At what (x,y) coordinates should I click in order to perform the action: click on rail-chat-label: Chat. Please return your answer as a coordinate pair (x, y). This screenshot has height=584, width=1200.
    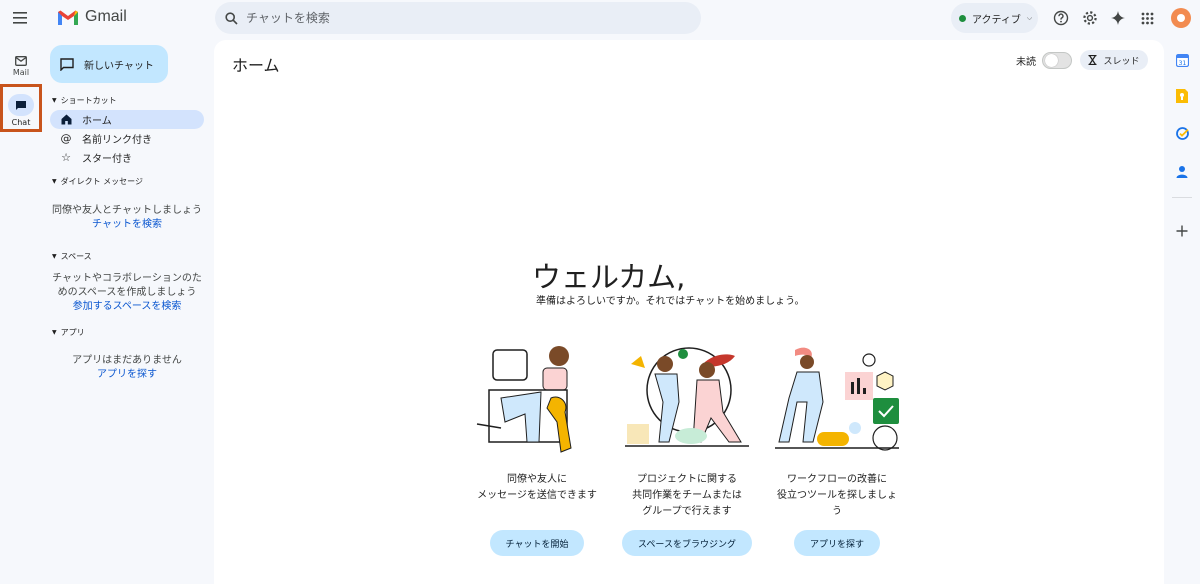
    Looking at the image, I should click on (21, 122).